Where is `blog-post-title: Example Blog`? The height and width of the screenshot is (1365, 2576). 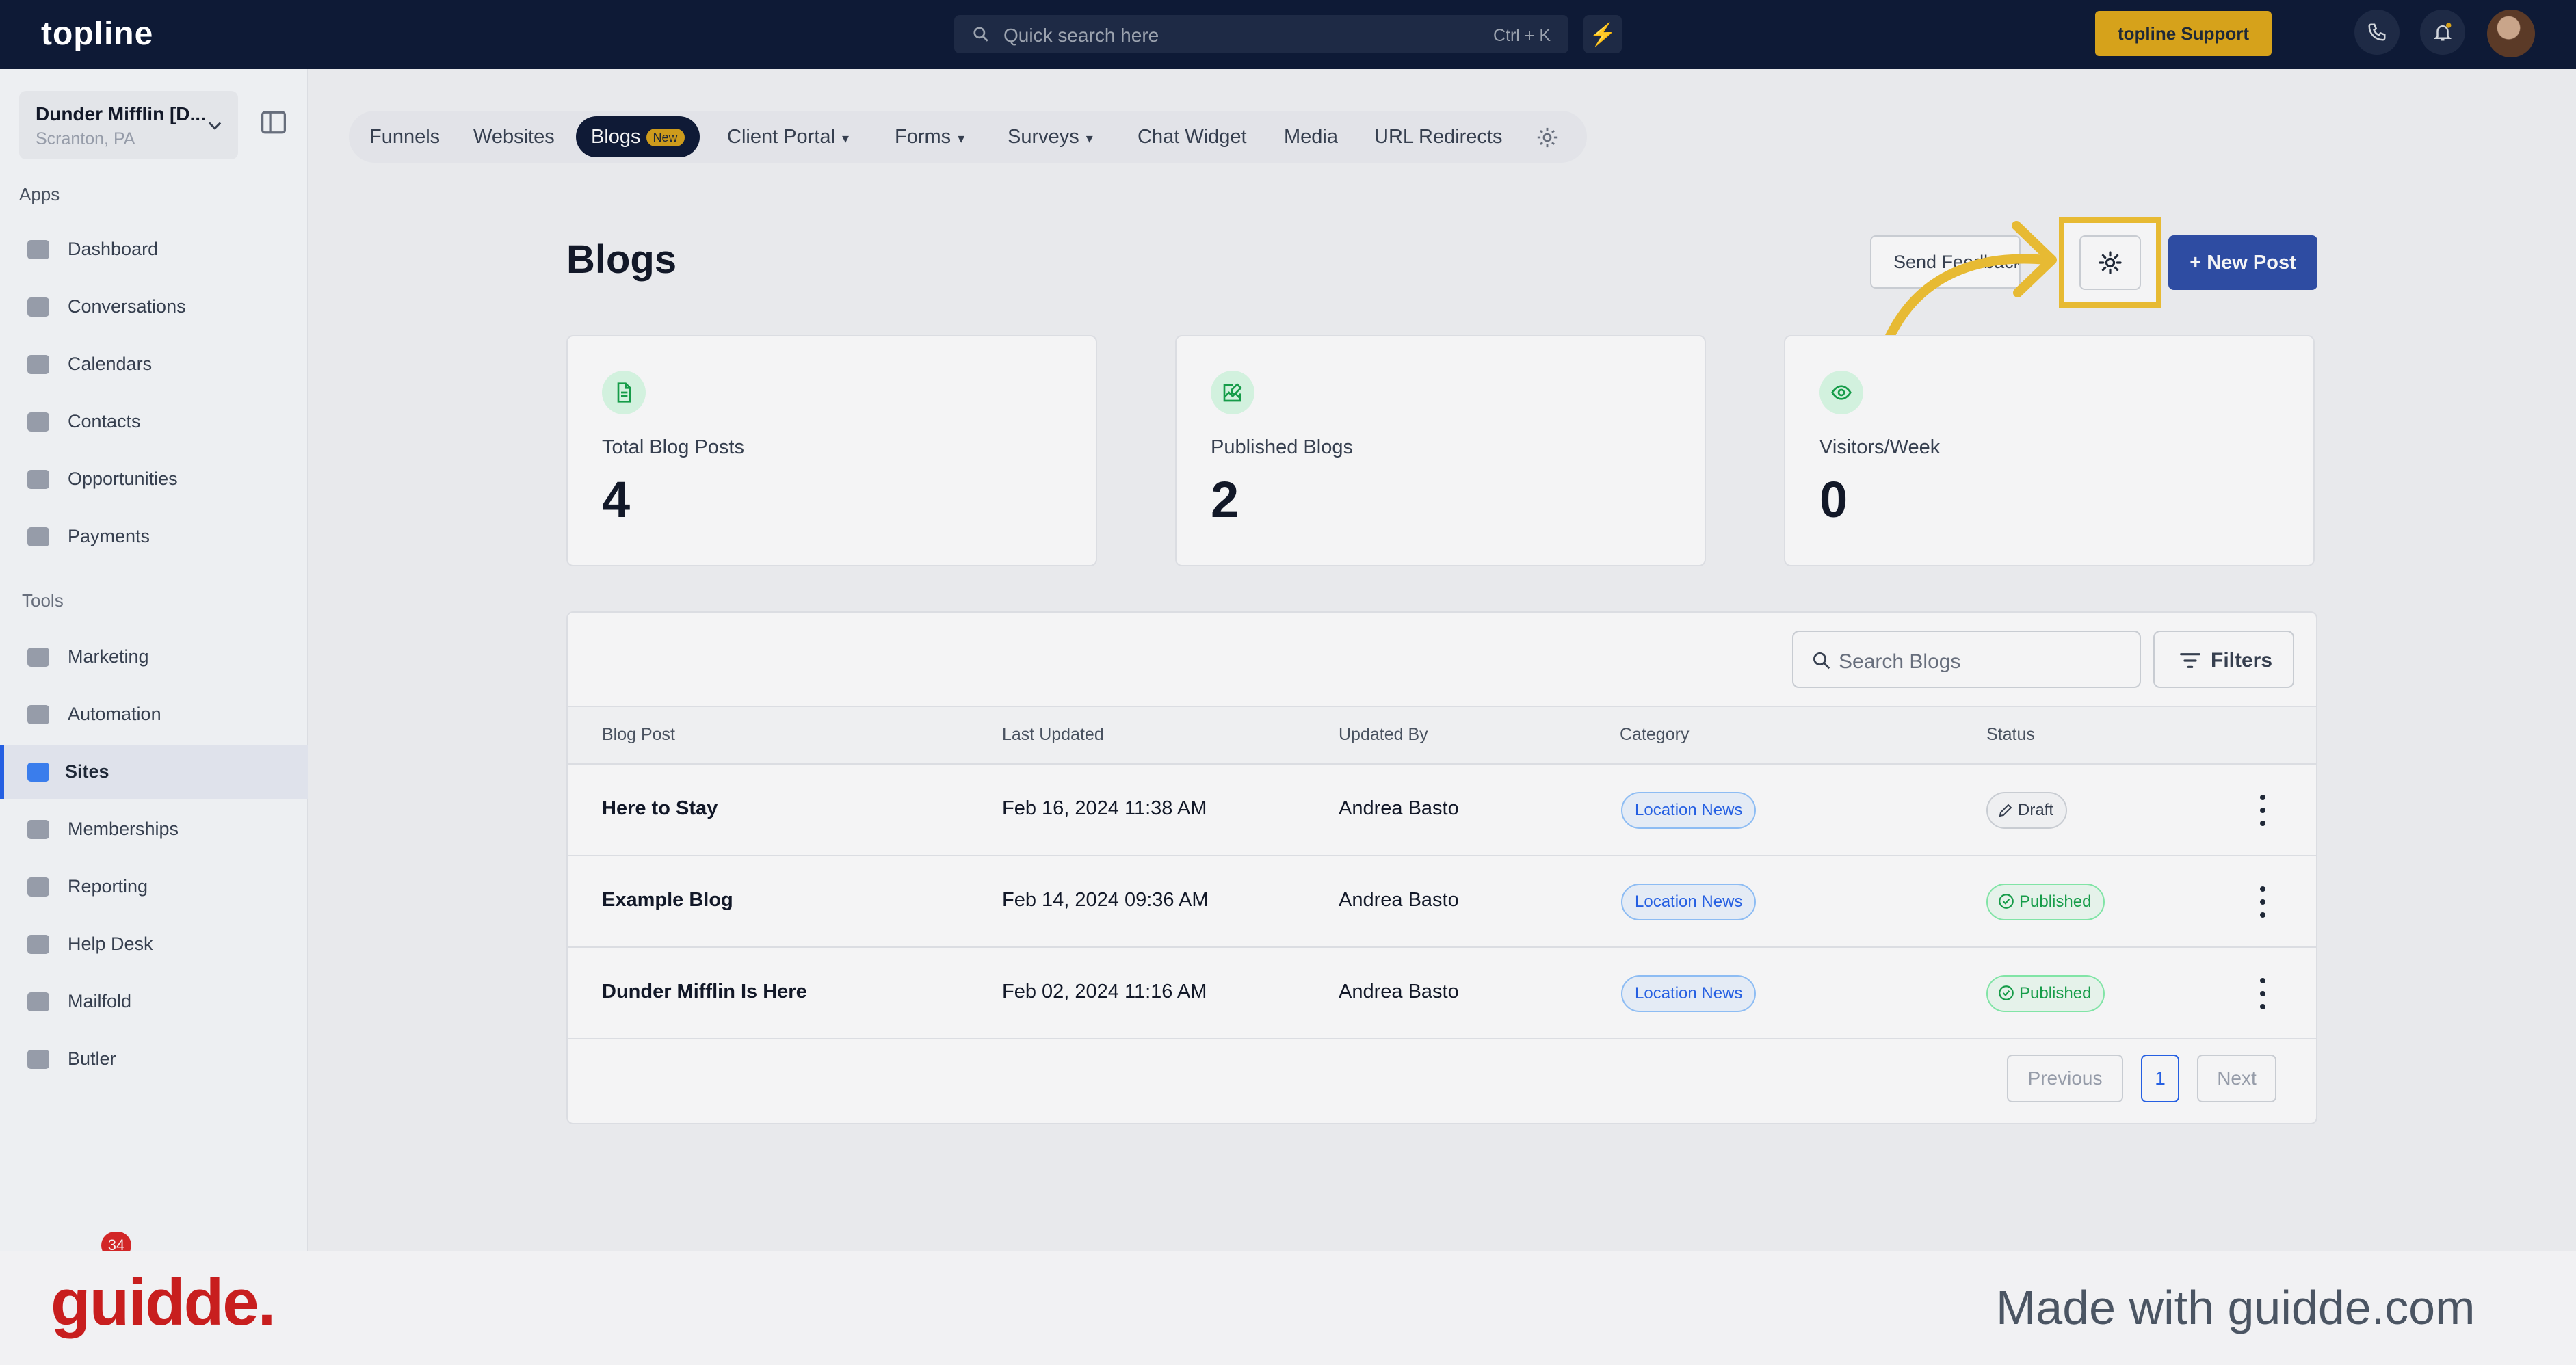
blog-post-title: Example Blog is located at coordinates (667, 900).